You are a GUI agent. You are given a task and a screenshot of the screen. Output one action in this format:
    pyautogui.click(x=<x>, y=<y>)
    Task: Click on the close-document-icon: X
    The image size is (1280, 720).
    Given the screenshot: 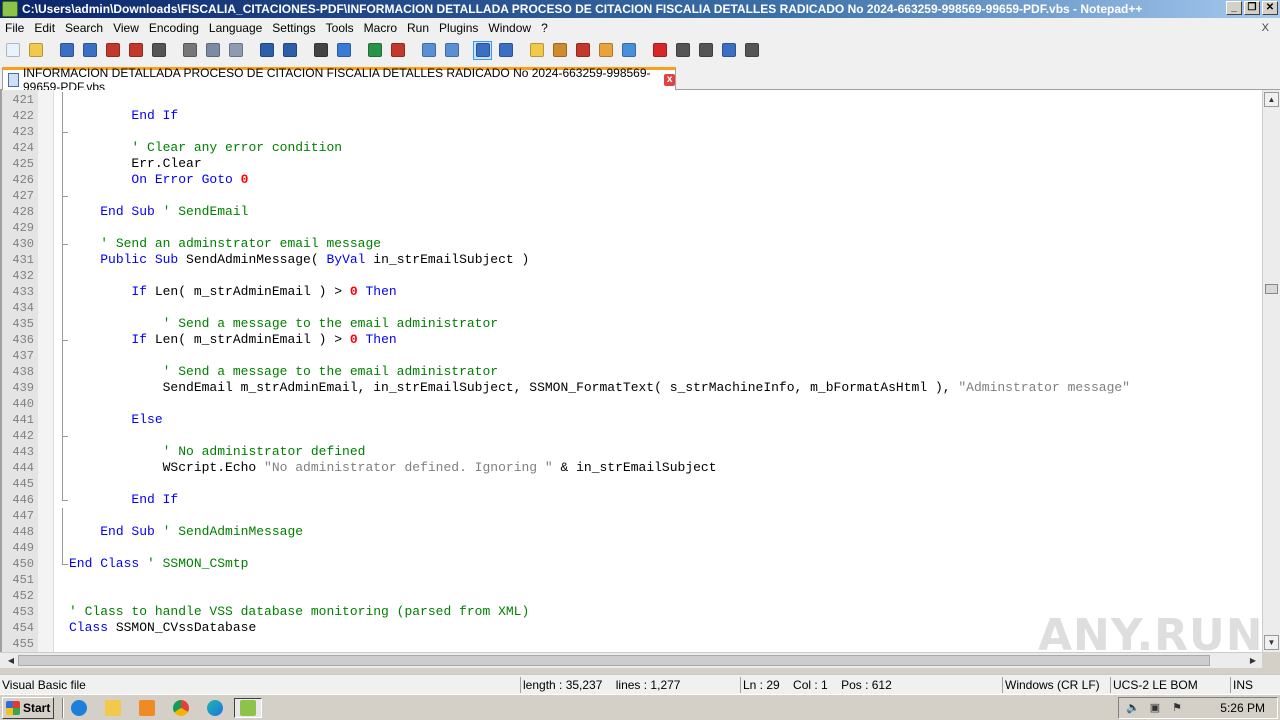 What is the action you would take?
    pyautogui.click(x=1265, y=28)
    